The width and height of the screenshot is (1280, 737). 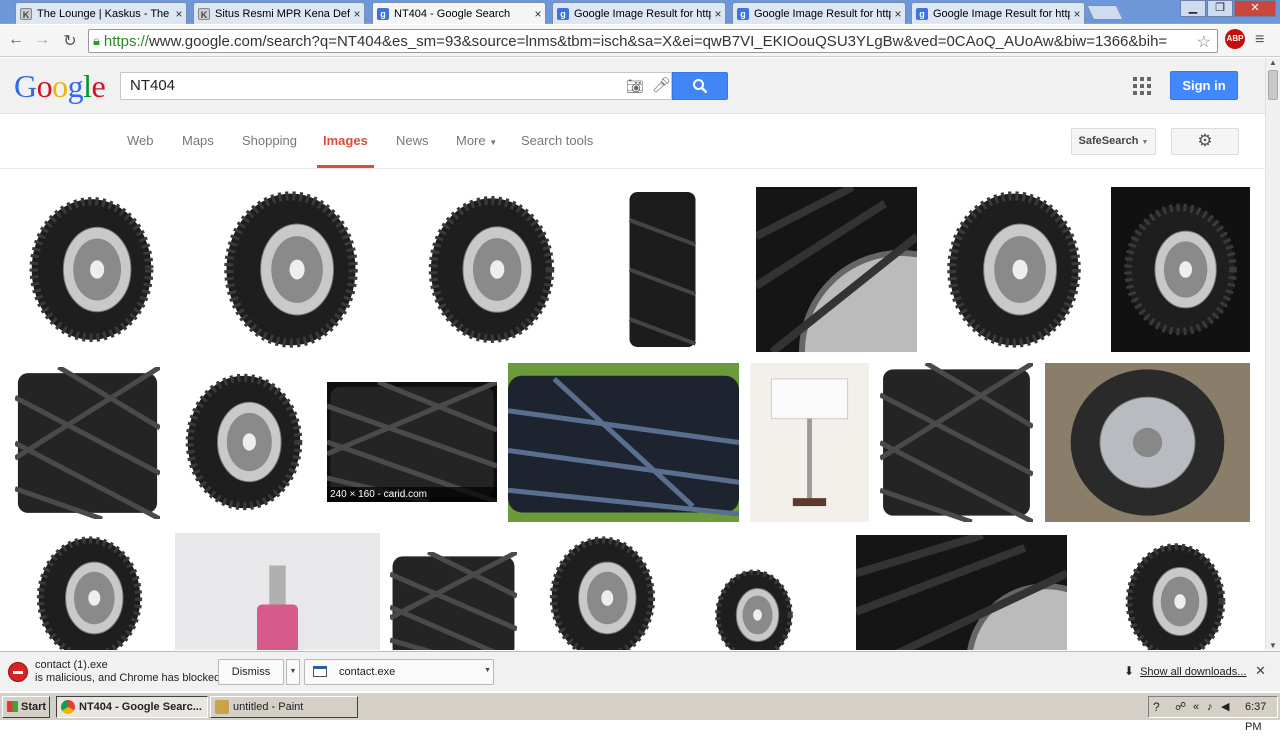 I want to click on caret-down-icon: ▼, so click(x=1145, y=142).